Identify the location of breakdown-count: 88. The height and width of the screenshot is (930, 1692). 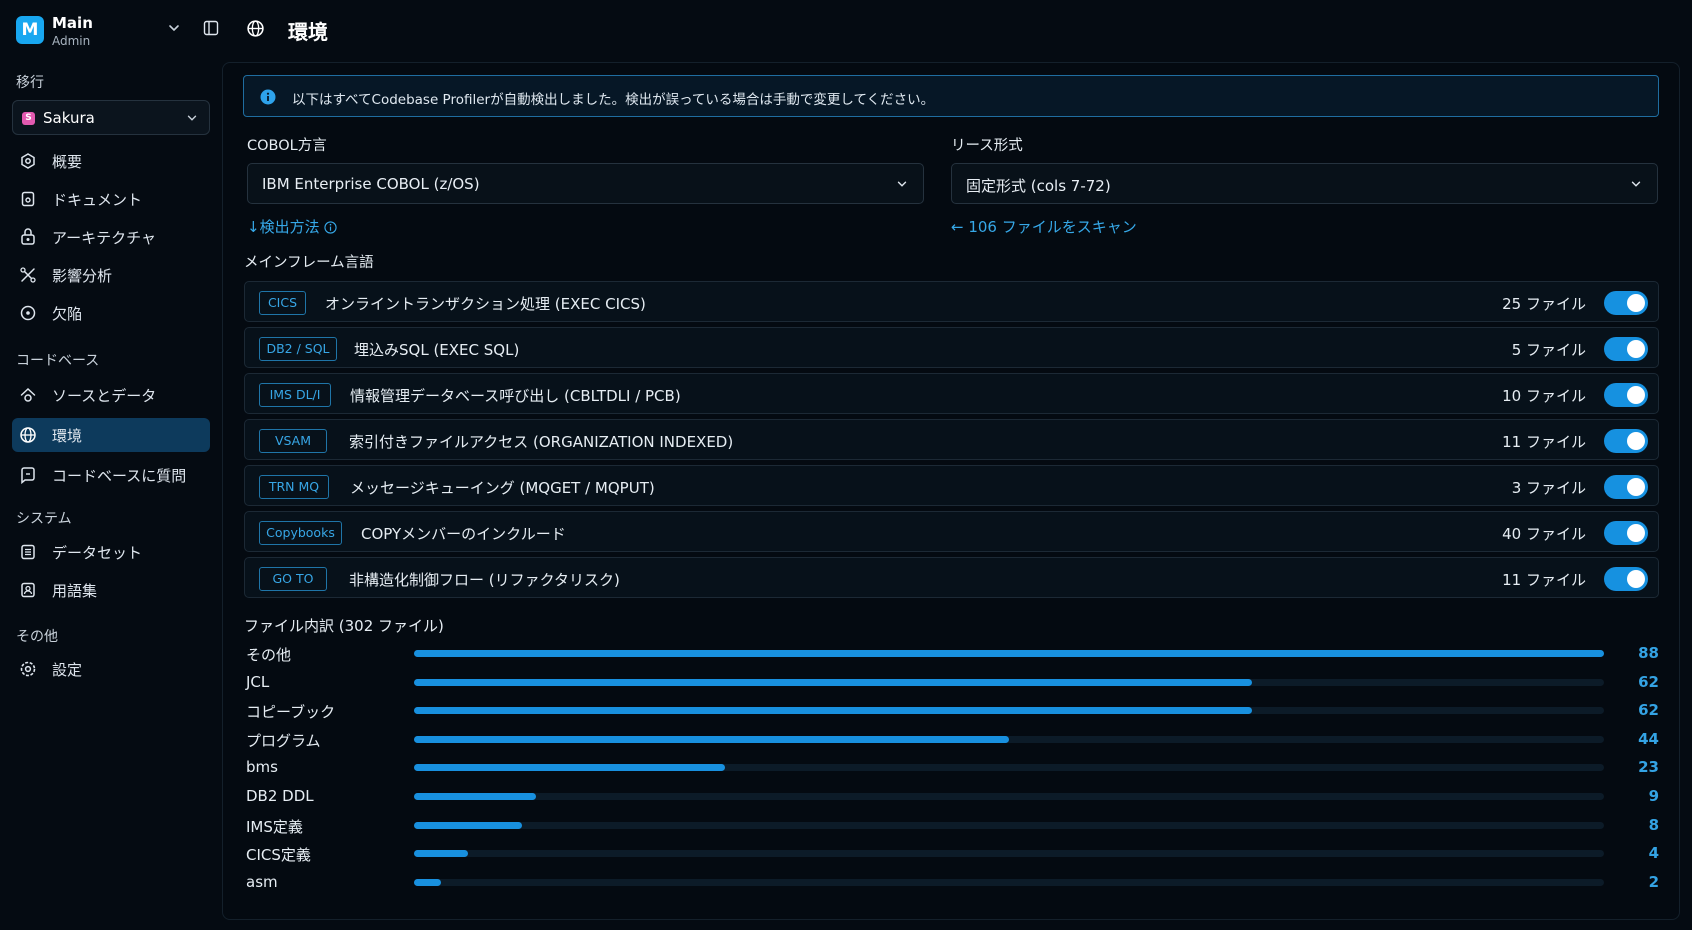
(1648, 653).